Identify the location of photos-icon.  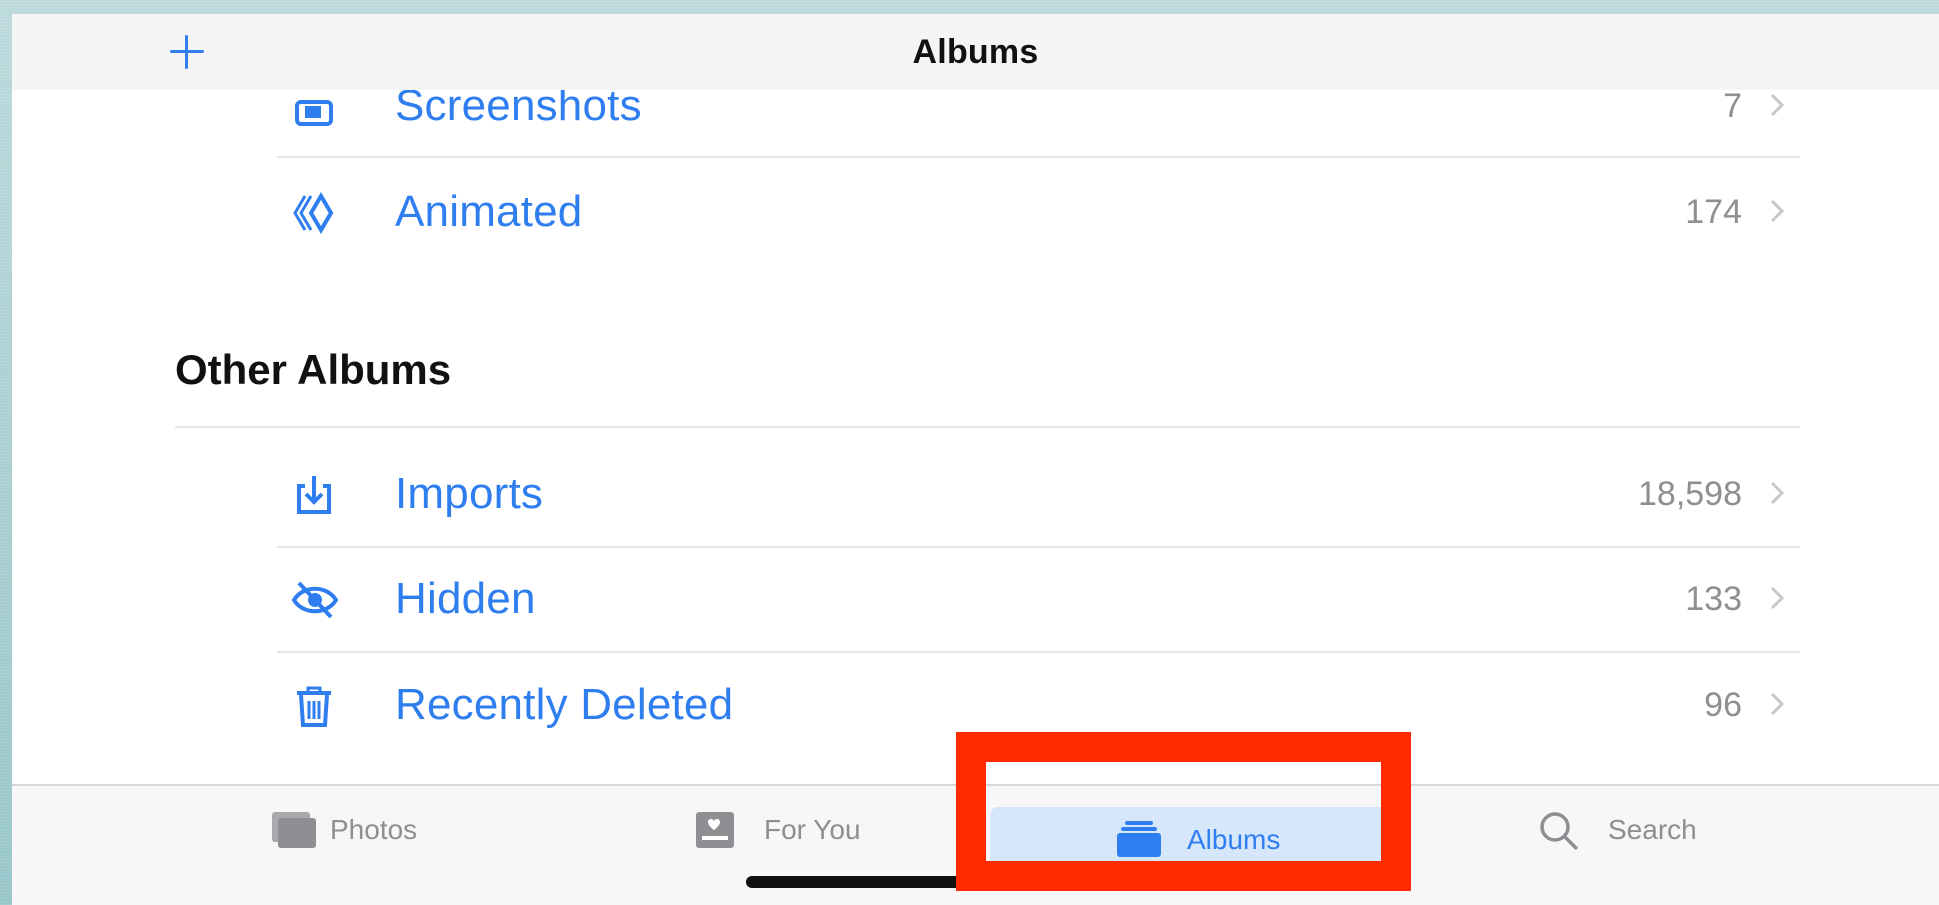
(294, 832).